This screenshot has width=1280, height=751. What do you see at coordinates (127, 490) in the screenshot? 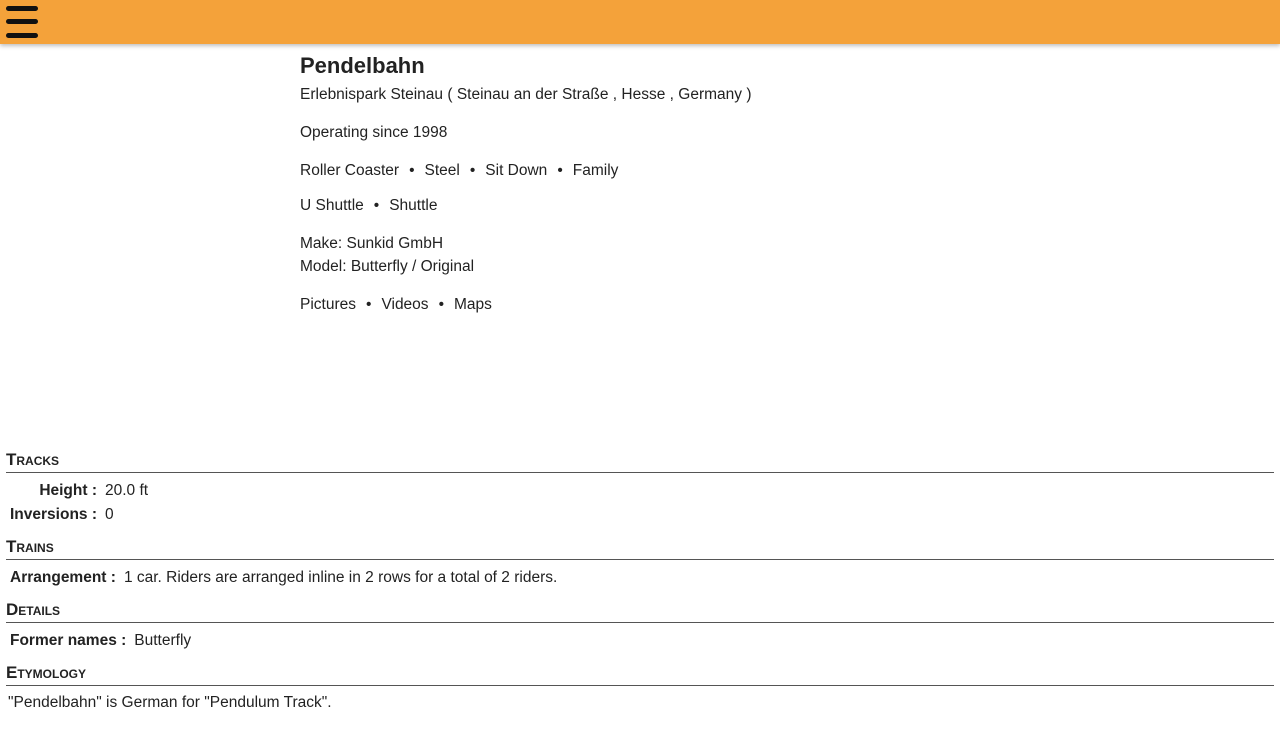
I see `height-value: 20.0 ft` at bounding box center [127, 490].